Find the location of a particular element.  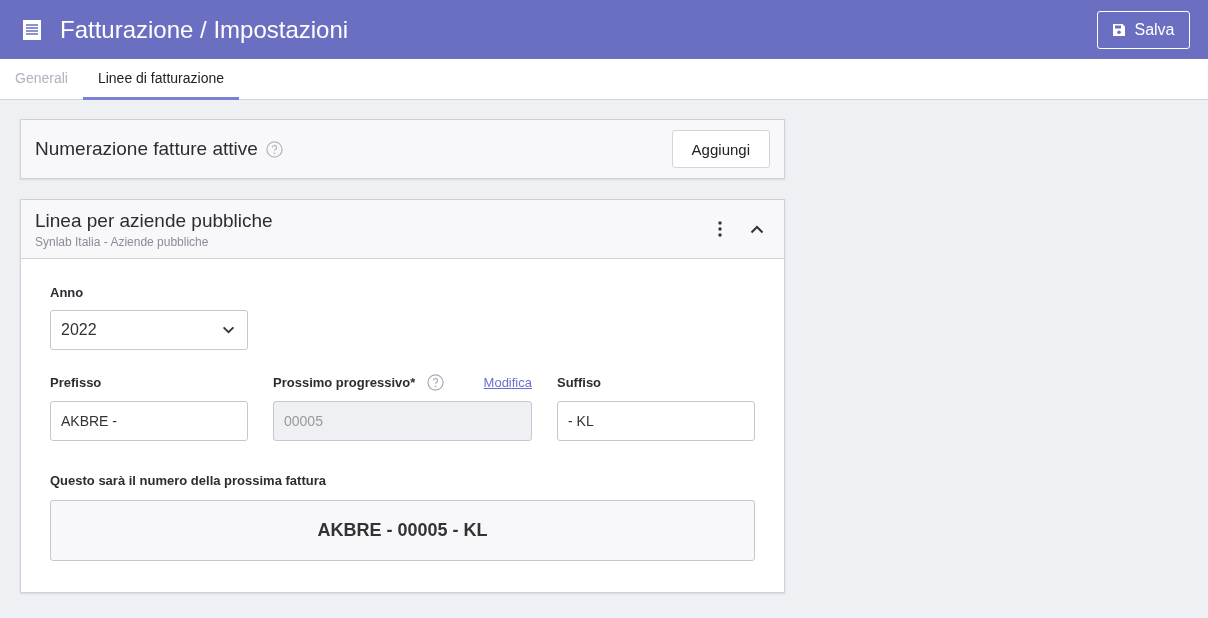

field-label: Prefisso is located at coordinates (76, 382).